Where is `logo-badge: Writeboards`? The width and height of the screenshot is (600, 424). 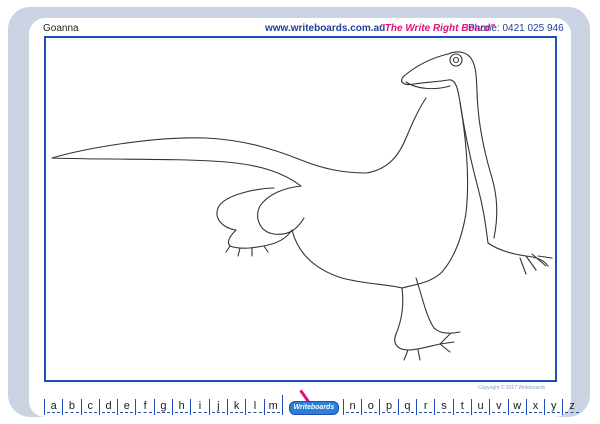 logo-badge: Writeboards is located at coordinates (313, 408).